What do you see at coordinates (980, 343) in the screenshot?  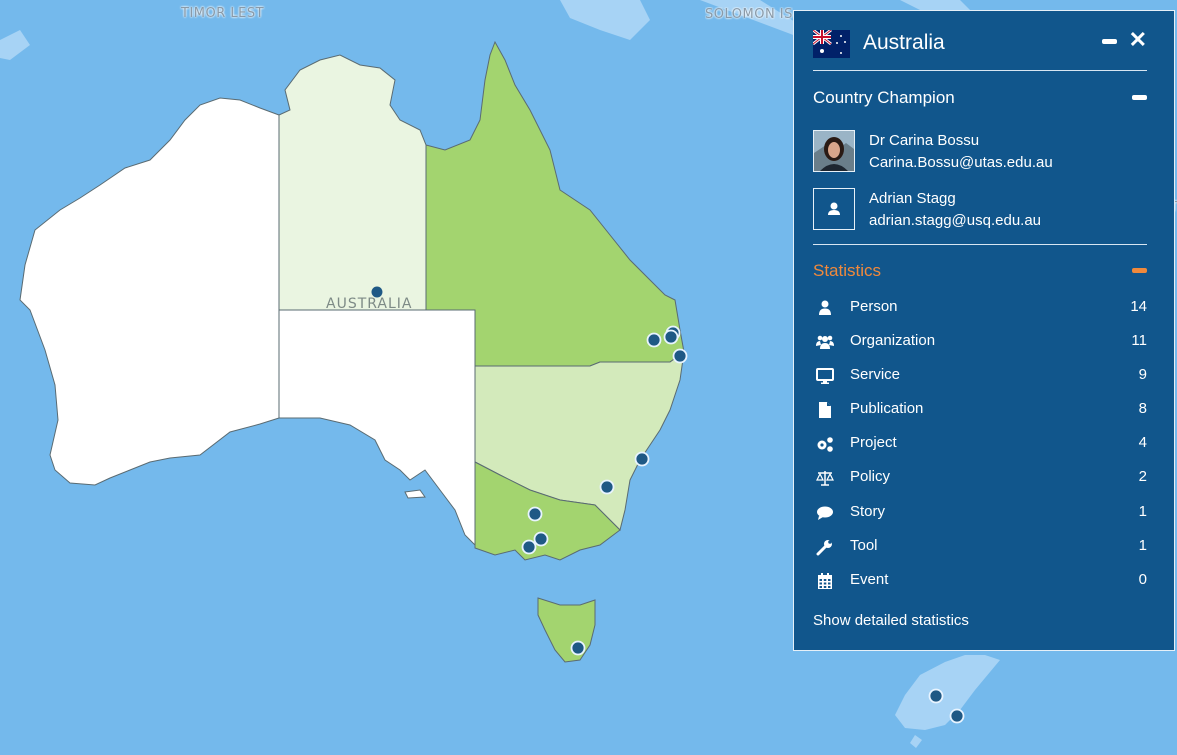 I see `stat-row-organization: Organization 11` at bounding box center [980, 343].